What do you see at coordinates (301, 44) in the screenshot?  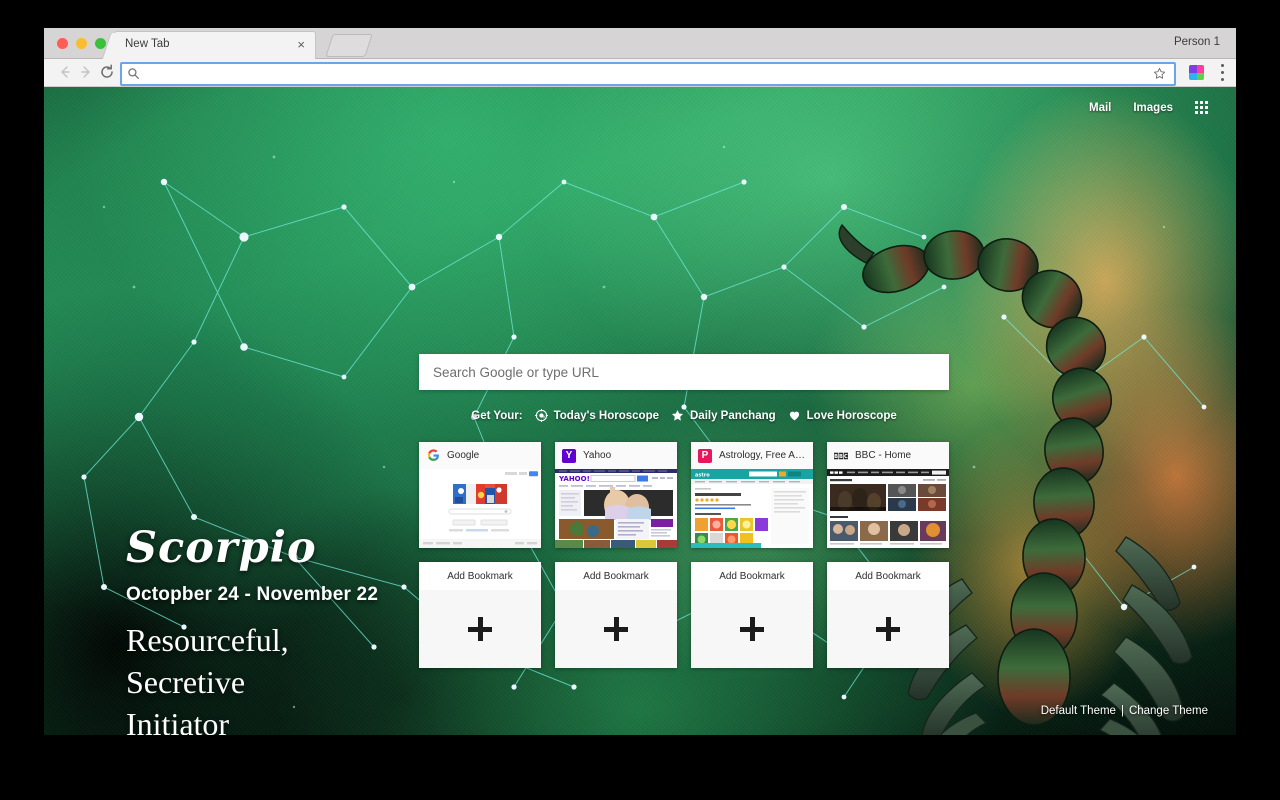 I see `close-tab-icon: ×` at bounding box center [301, 44].